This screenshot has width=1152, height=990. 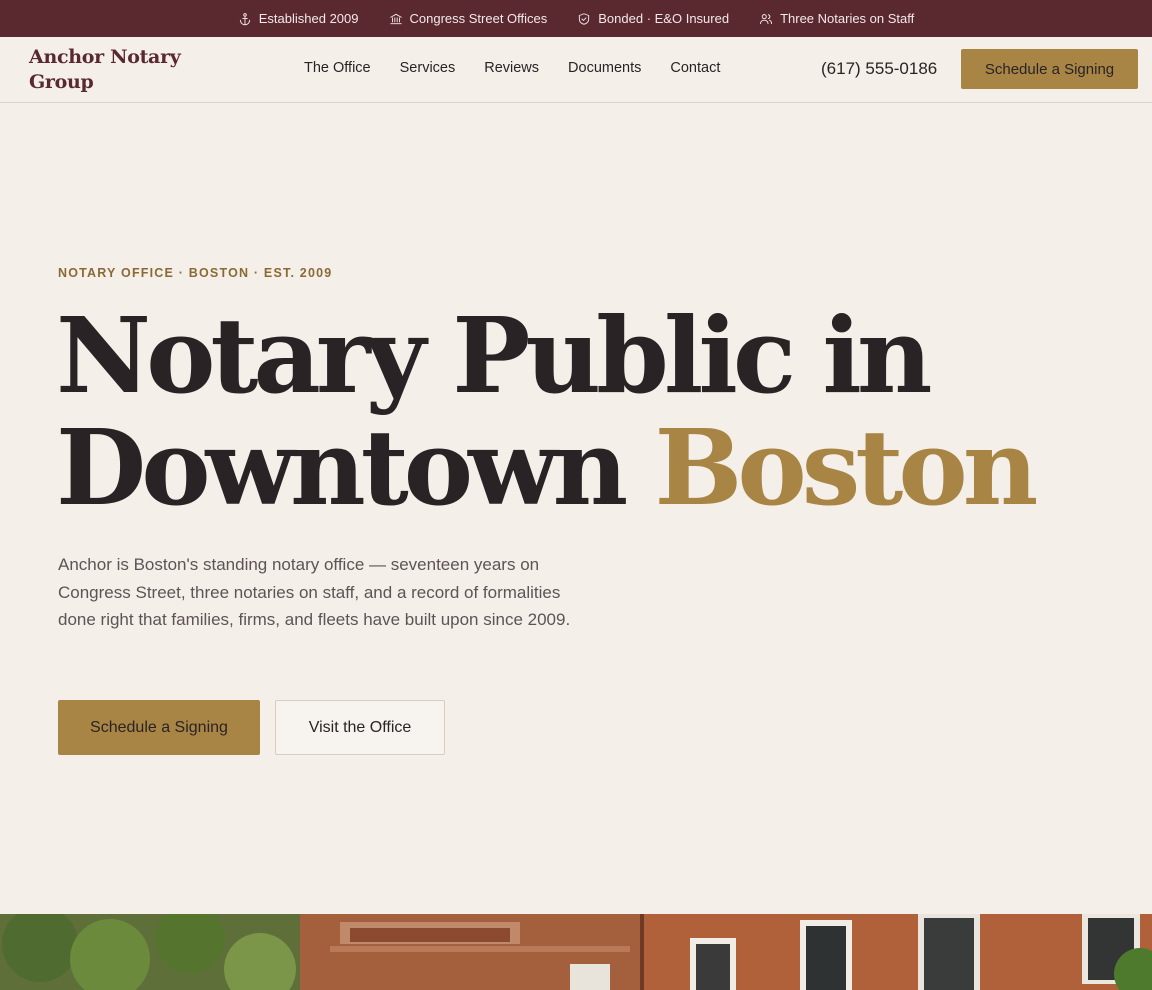 I want to click on headline-accent-word: Boston, so click(x=846, y=467).